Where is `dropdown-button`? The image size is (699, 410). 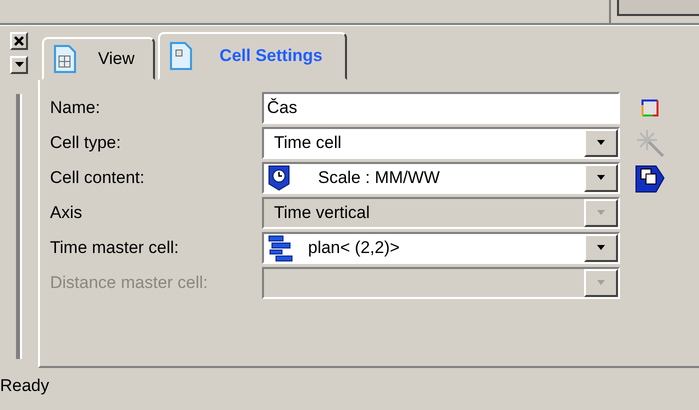 dropdown-button is located at coordinates (19, 65).